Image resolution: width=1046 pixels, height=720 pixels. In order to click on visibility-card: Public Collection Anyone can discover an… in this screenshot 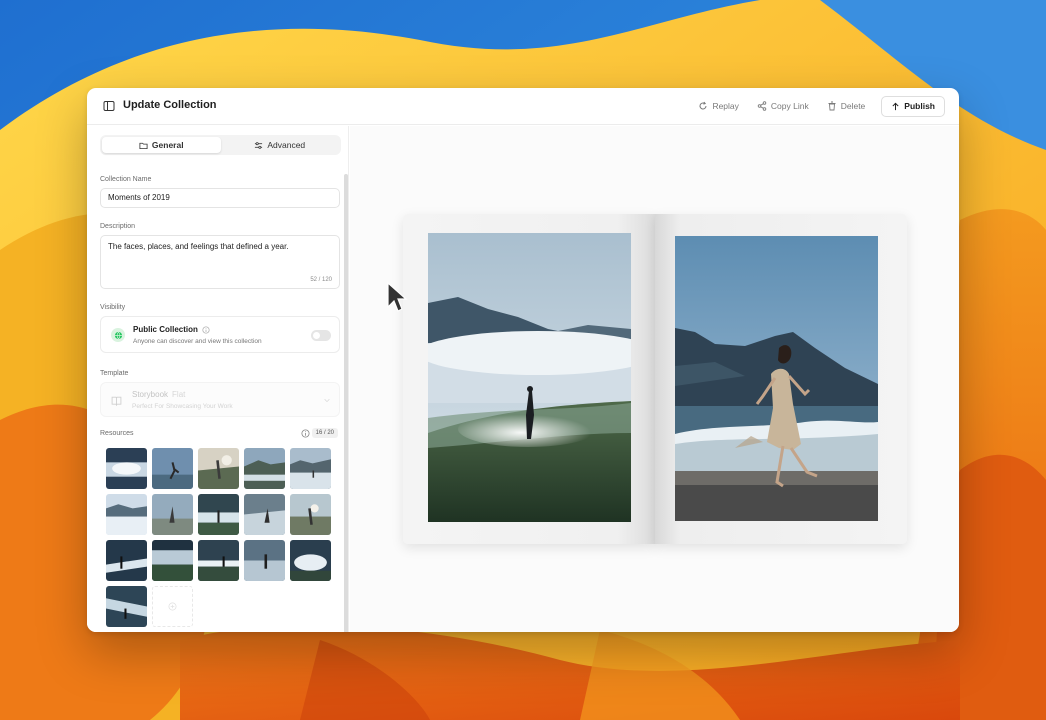, I will do `click(220, 334)`.